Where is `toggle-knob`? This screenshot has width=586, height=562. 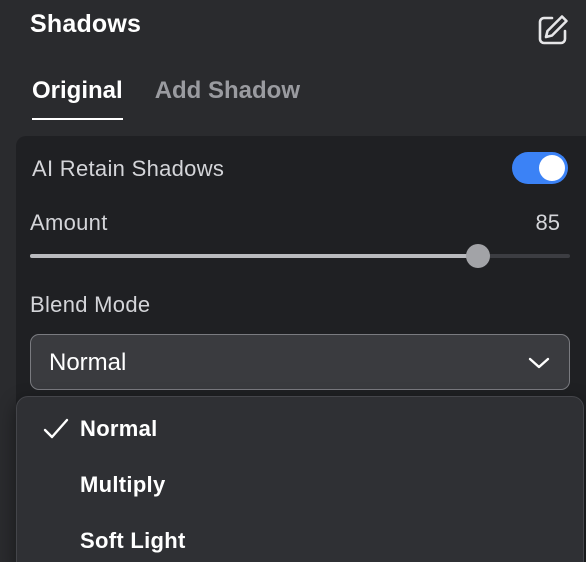
toggle-knob is located at coordinates (552, 168).